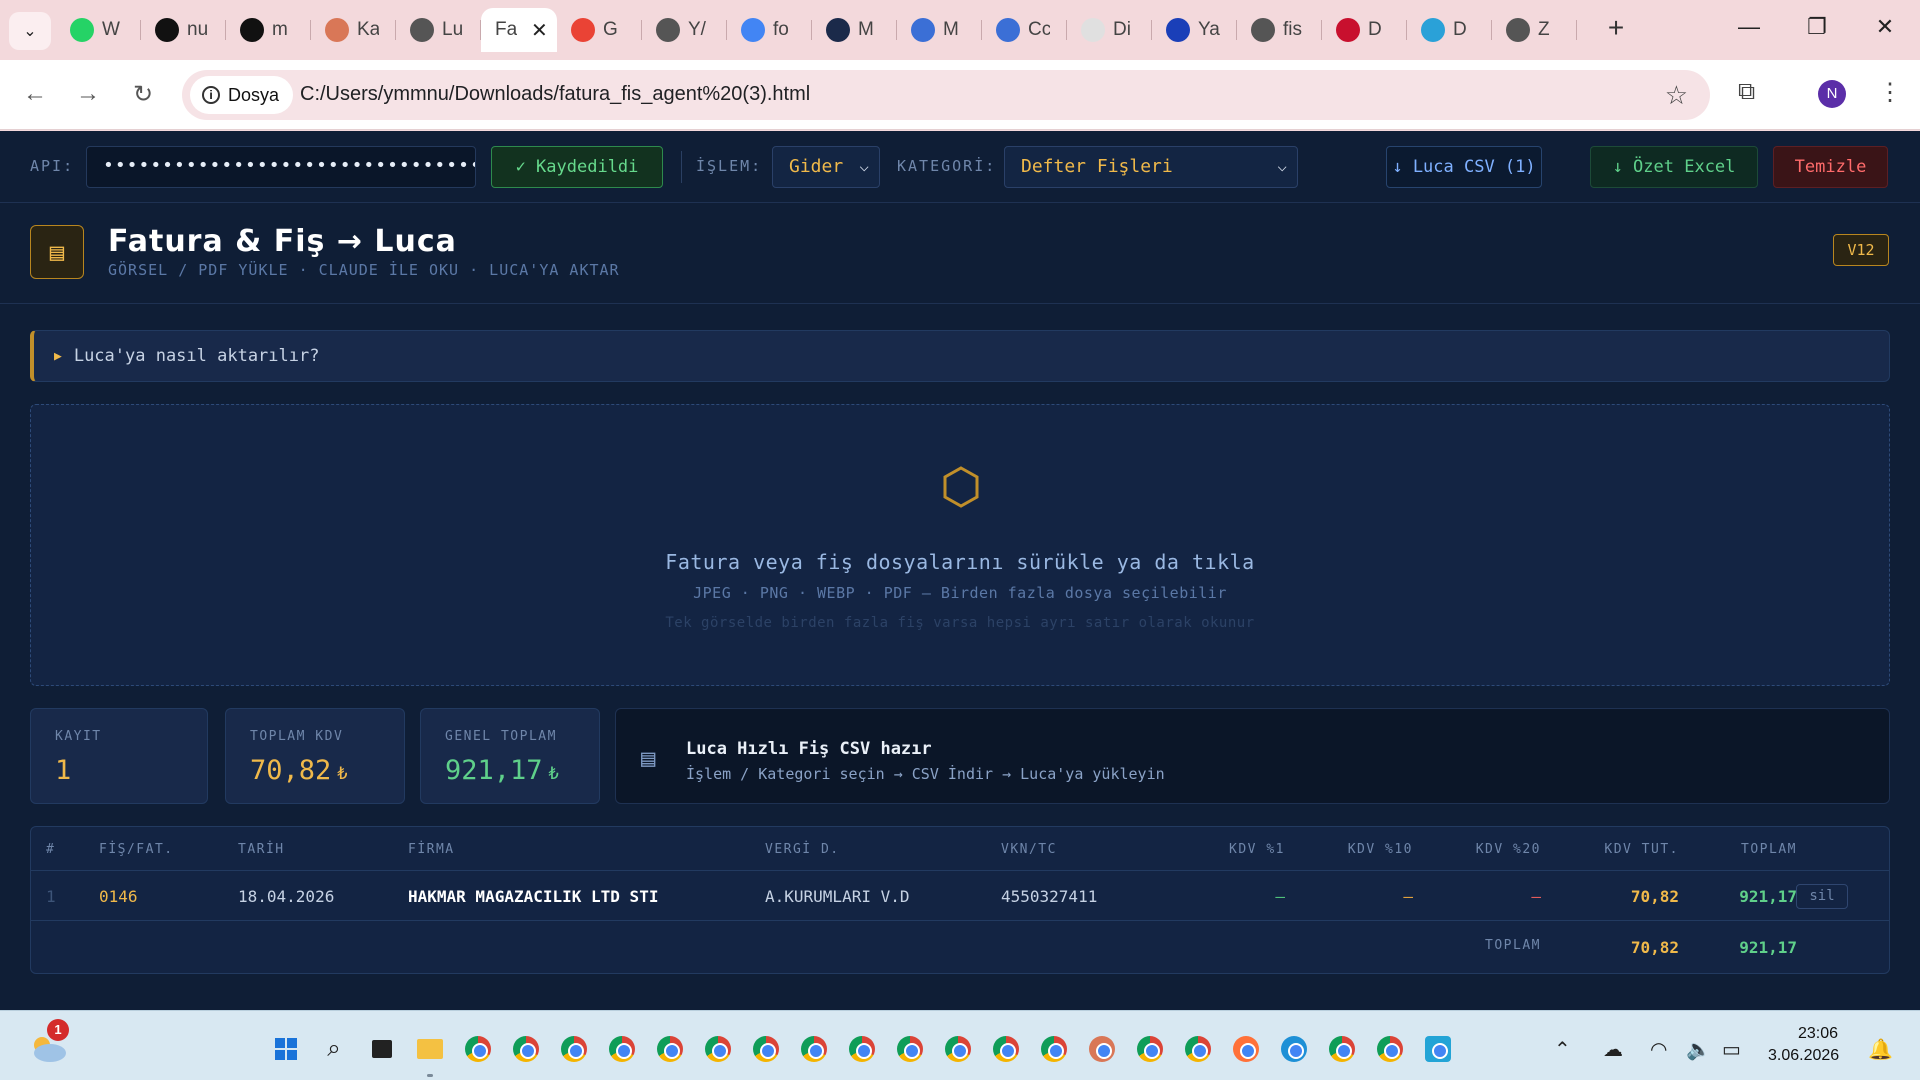 This screenshot has height=1080, width=1920. Describe the element at coordinates (519, 30) in the screenshot. I see `browser-tab: Fa ✕` at that location.